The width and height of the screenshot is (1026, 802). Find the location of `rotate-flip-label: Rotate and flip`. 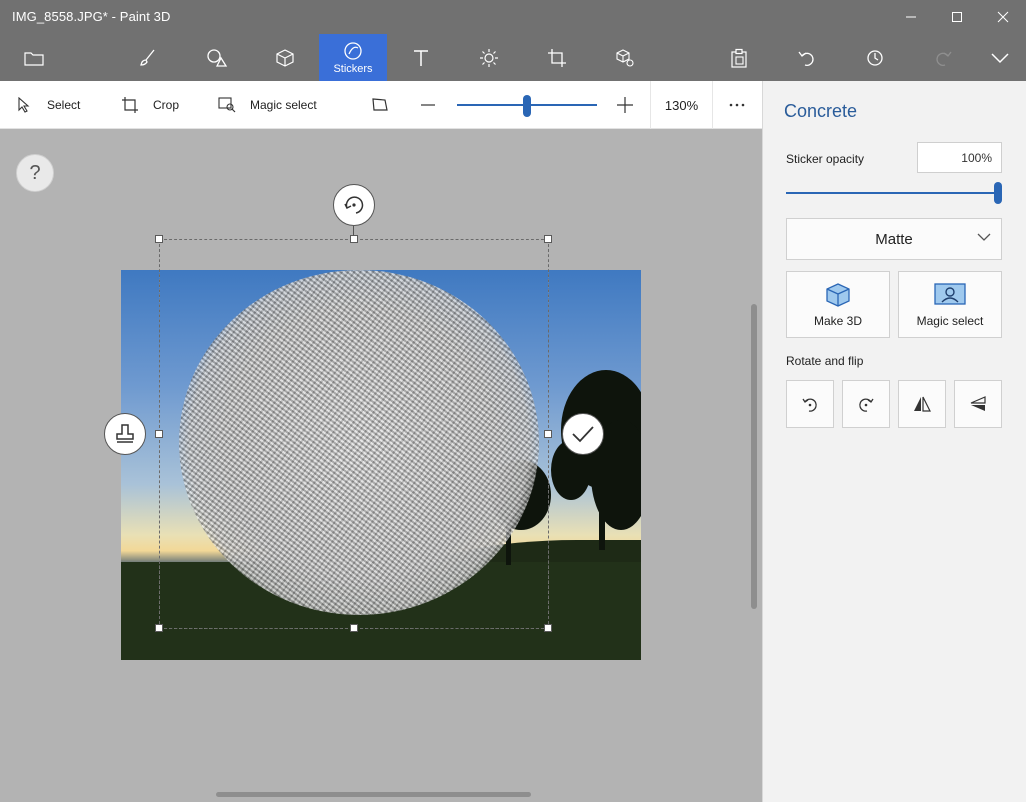

rotate-flip-label: Rotate and flip is located at coordinates (825, 361).